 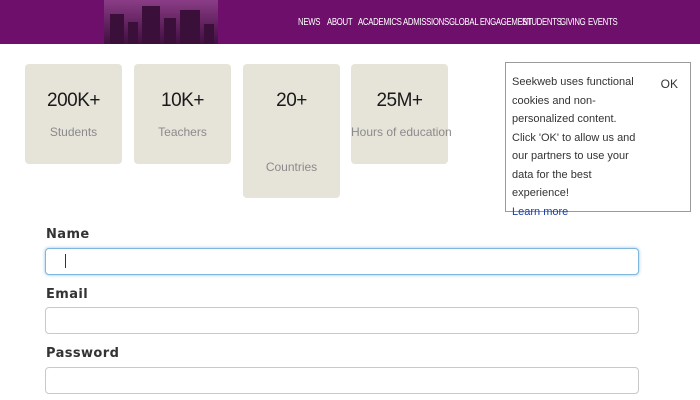 What do you see at coordinates (73, 132) in the screenshot?
I see `stat-label: Students` at bounding box center [73, 132].